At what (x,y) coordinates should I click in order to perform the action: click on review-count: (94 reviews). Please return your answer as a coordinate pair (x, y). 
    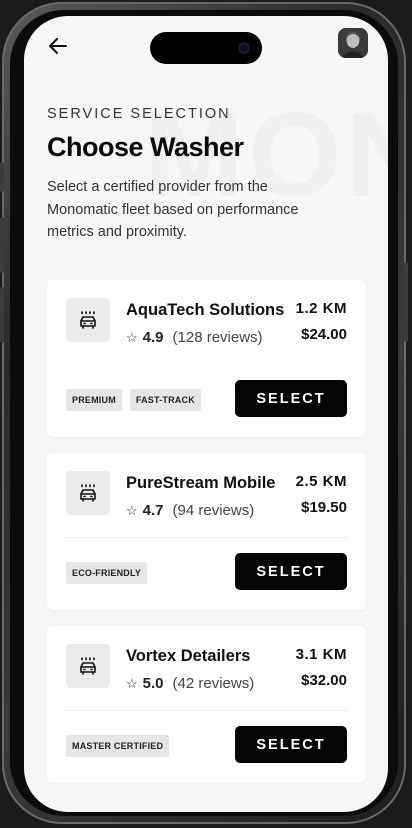
    Looking at the image, I should click on (213, 510).